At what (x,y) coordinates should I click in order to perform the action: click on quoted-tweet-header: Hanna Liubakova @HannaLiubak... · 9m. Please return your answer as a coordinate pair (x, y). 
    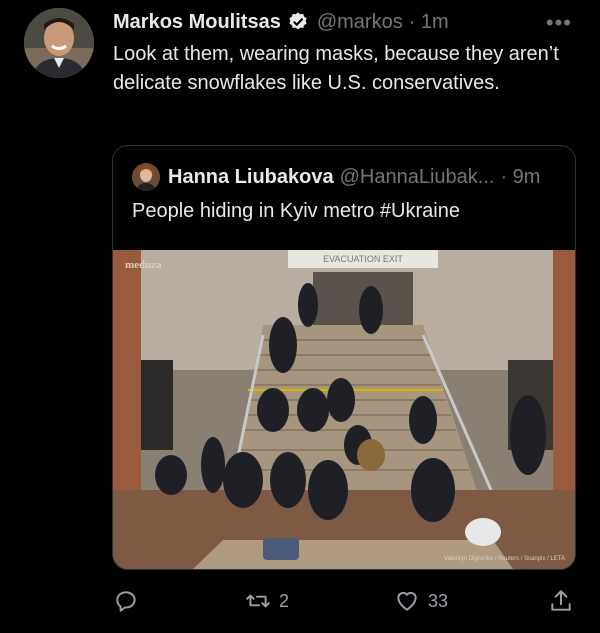
    Looking at the image, I should click on (336, 177).